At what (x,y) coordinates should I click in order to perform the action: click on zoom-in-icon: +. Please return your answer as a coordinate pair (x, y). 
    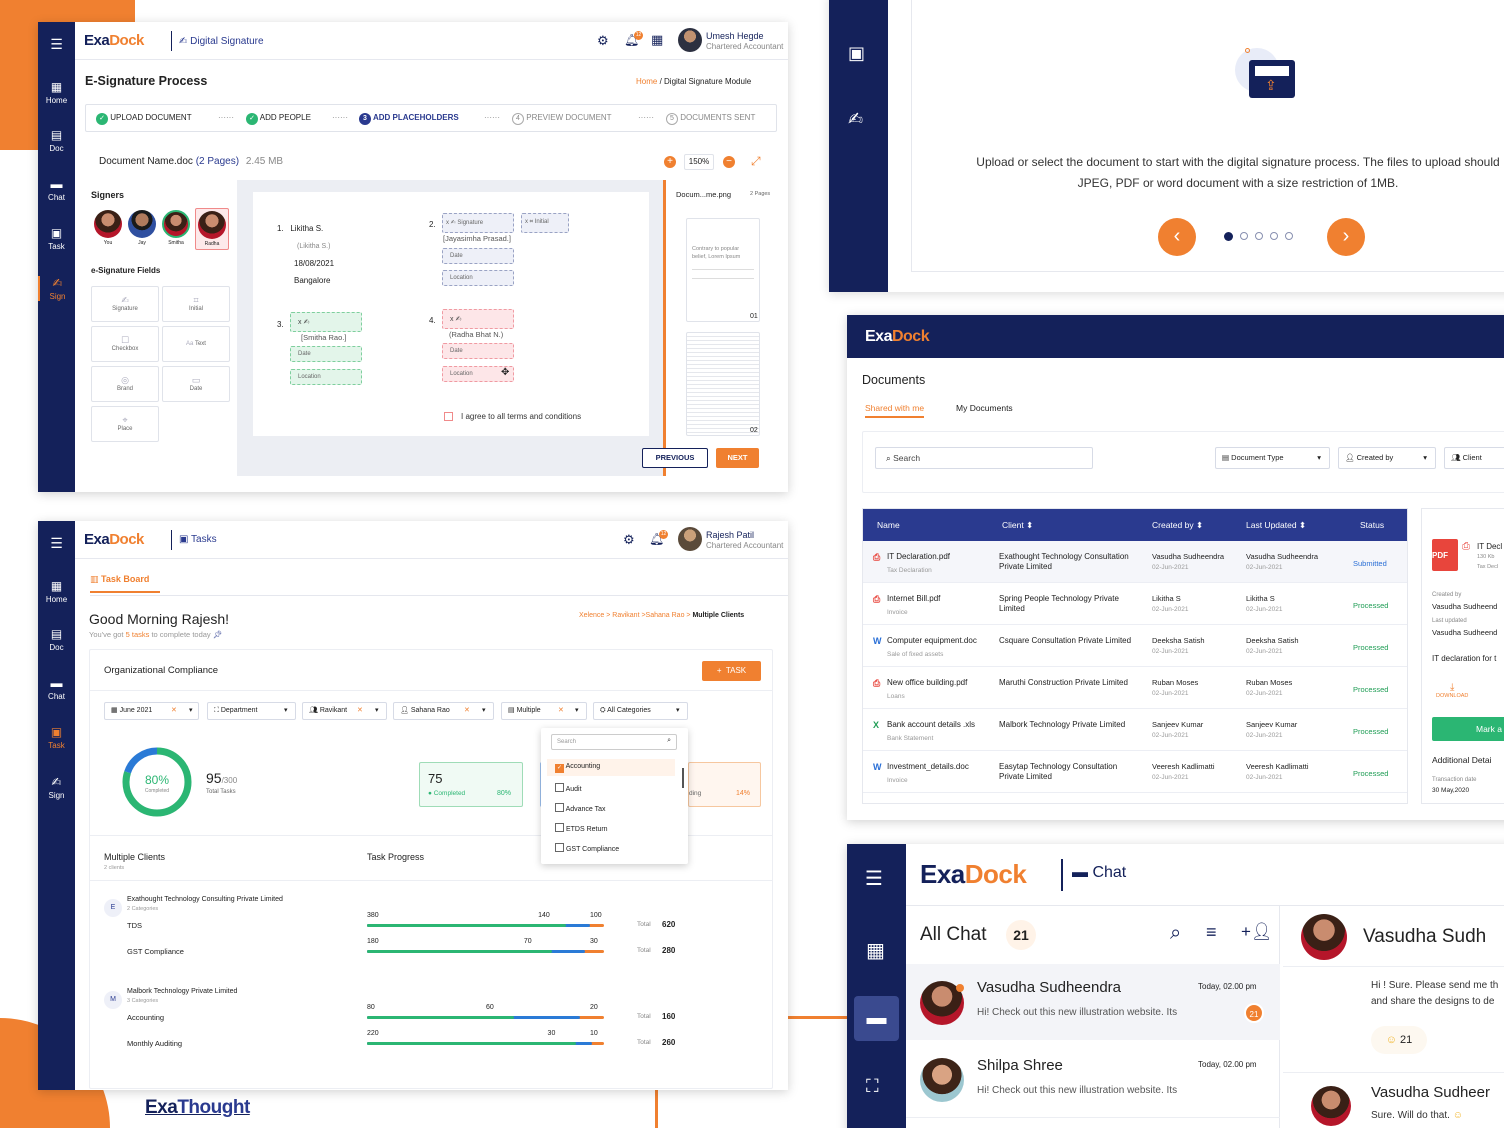
    Looking at the image, I should click on (670, 162).